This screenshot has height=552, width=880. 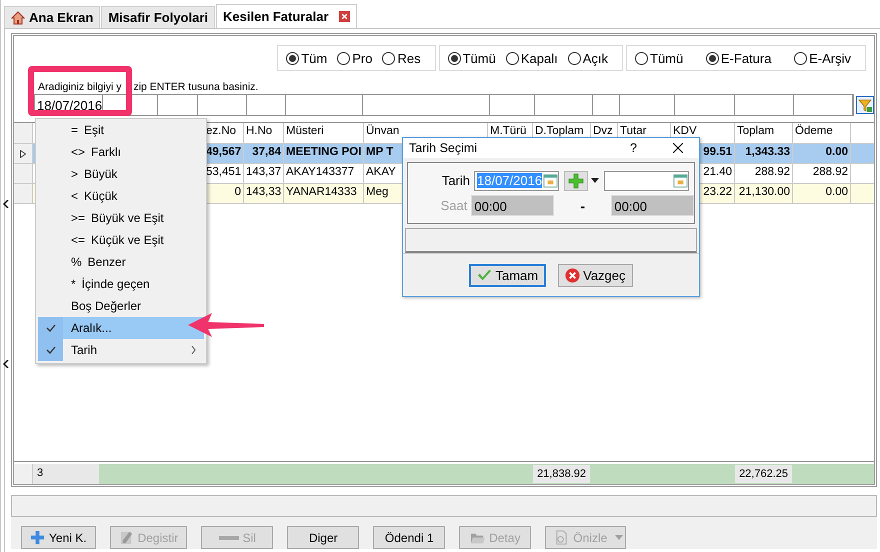 I want to click on tab-label: Misafir Folyolari, so click(x=158, y=17).